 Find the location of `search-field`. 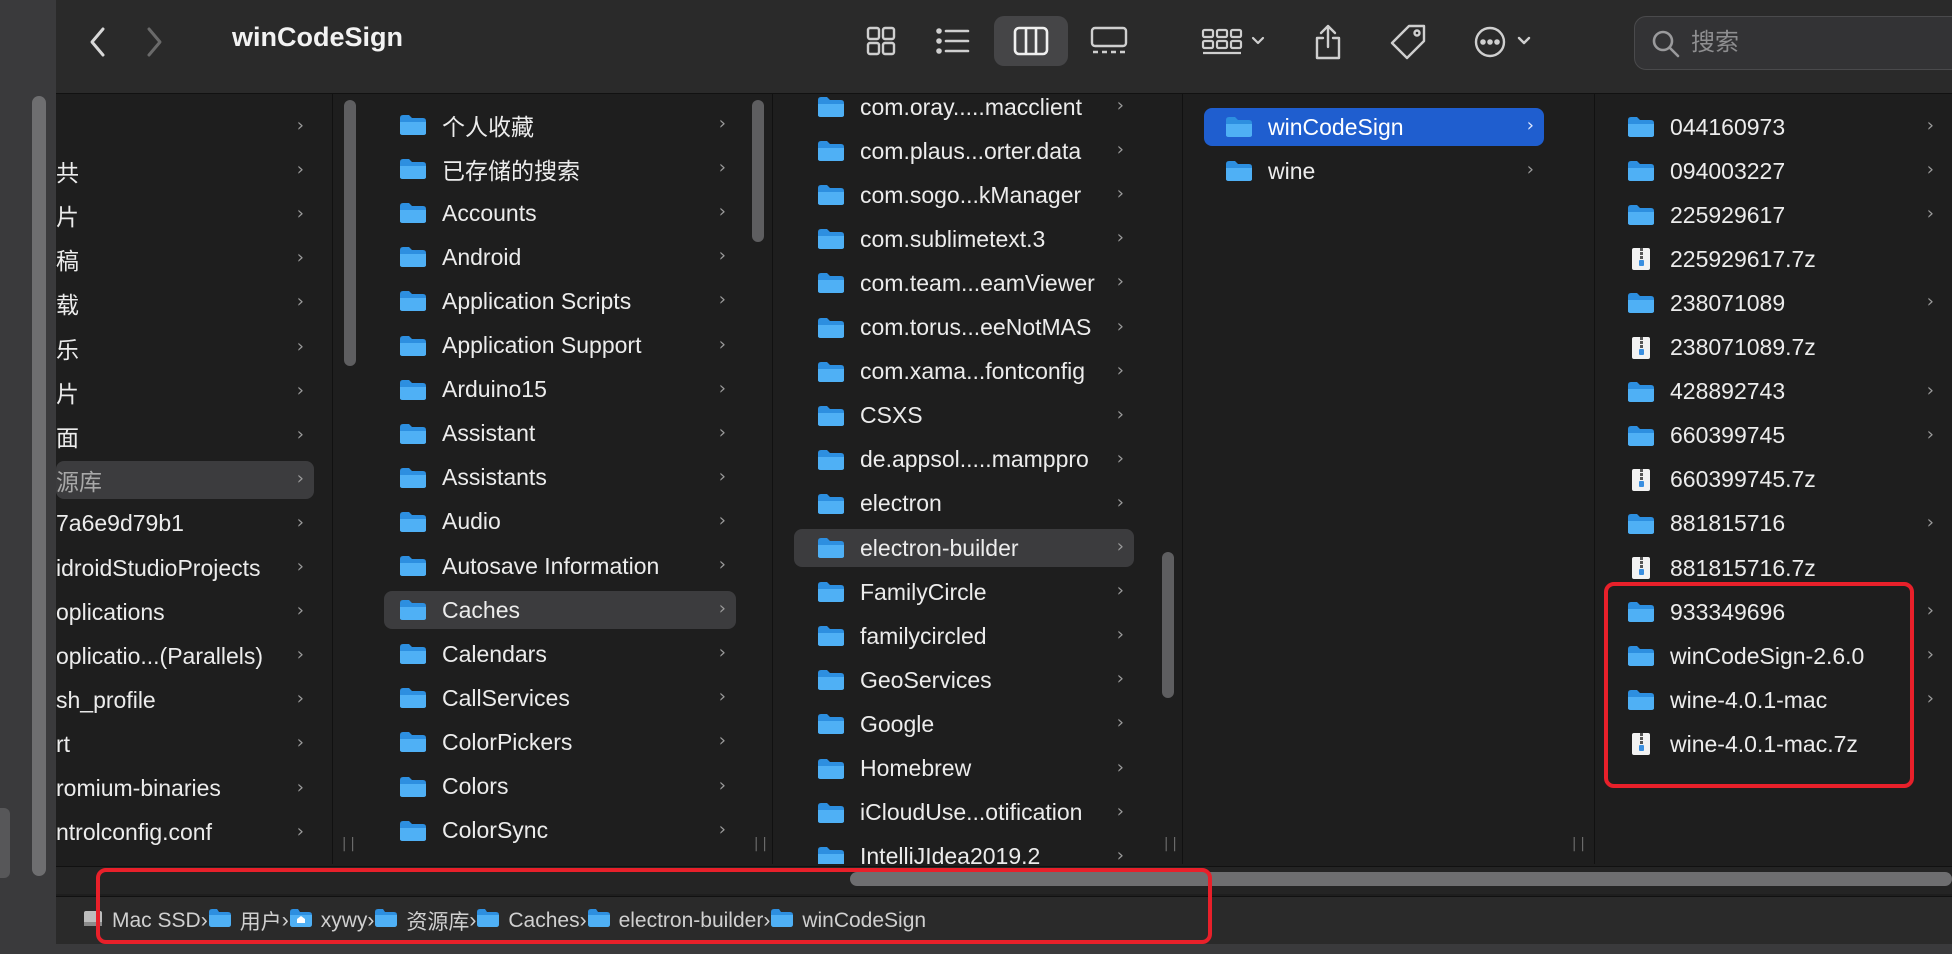

search-field is located at coordinates (1793, 43).